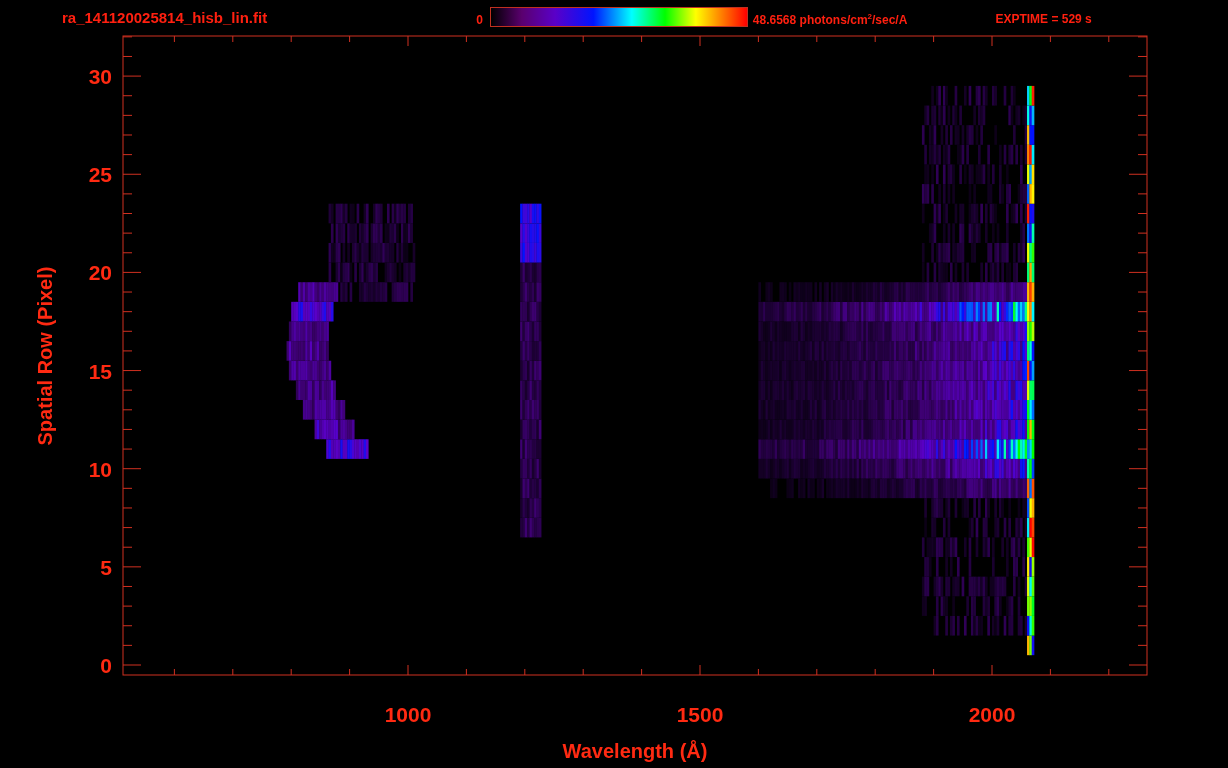  What do you see at coordinates (830, 19) in the screenshot?
I see `colorbar-max-label: 48.6568 photons/cm$^{2}$/sec/A` at bounding box center [830, 19].